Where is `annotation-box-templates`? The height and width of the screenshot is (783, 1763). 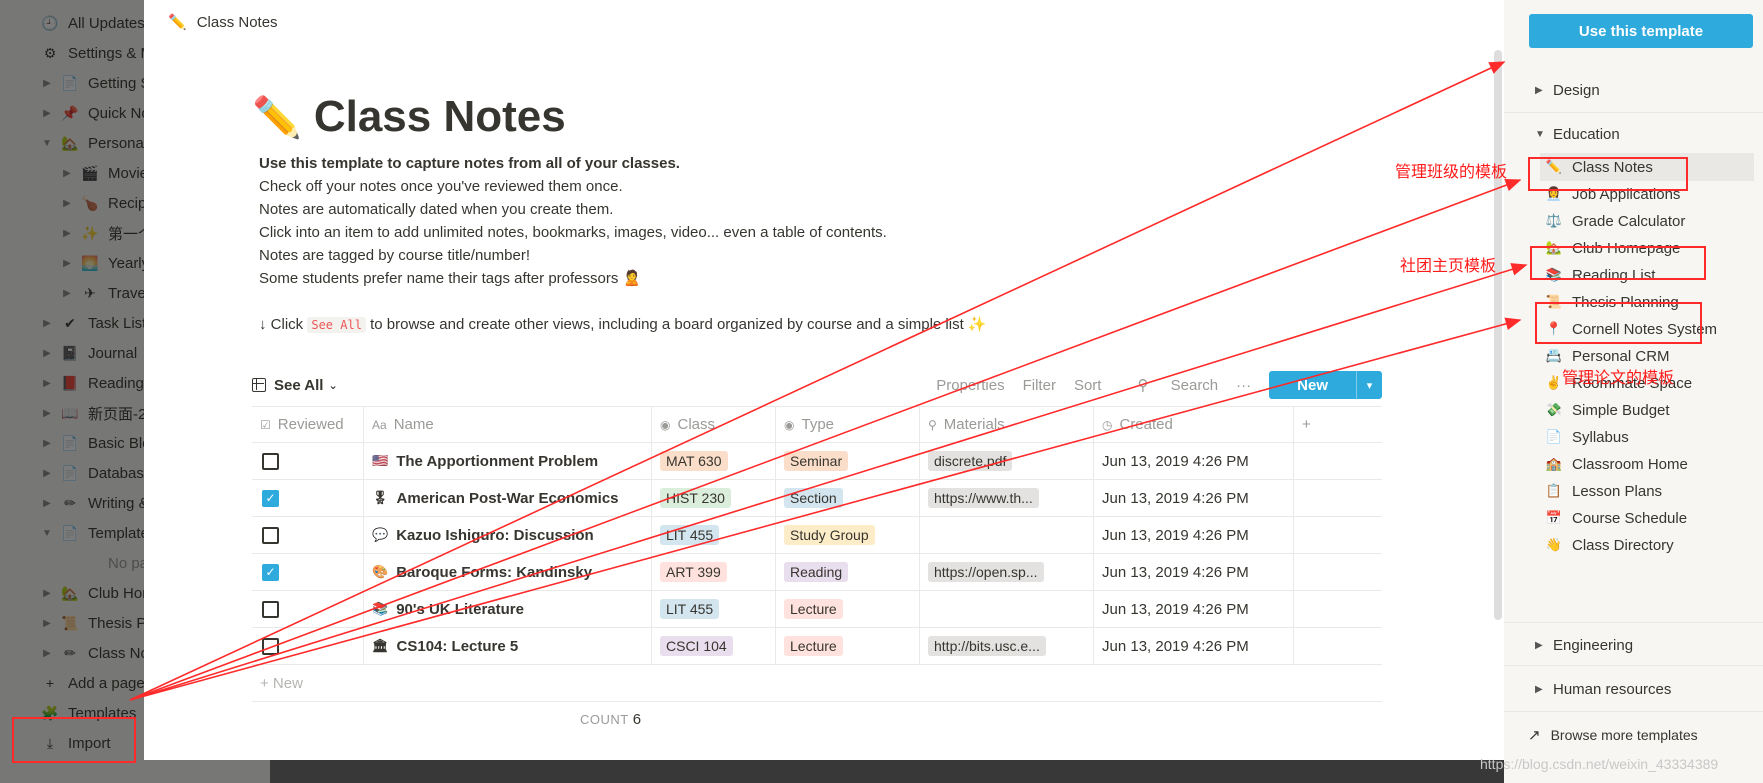 annotation-box-templates is located at coordinates (74, 740).